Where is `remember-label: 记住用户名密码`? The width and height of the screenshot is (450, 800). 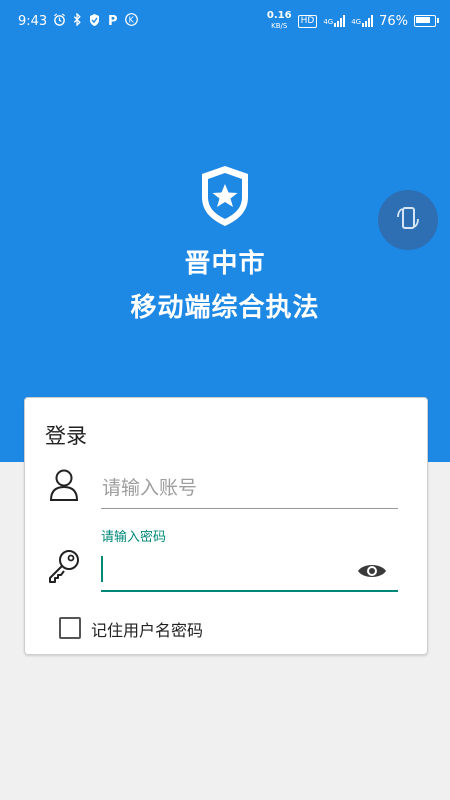 remember-label: 记住用户名密码 is located at coordinates (147, 629).